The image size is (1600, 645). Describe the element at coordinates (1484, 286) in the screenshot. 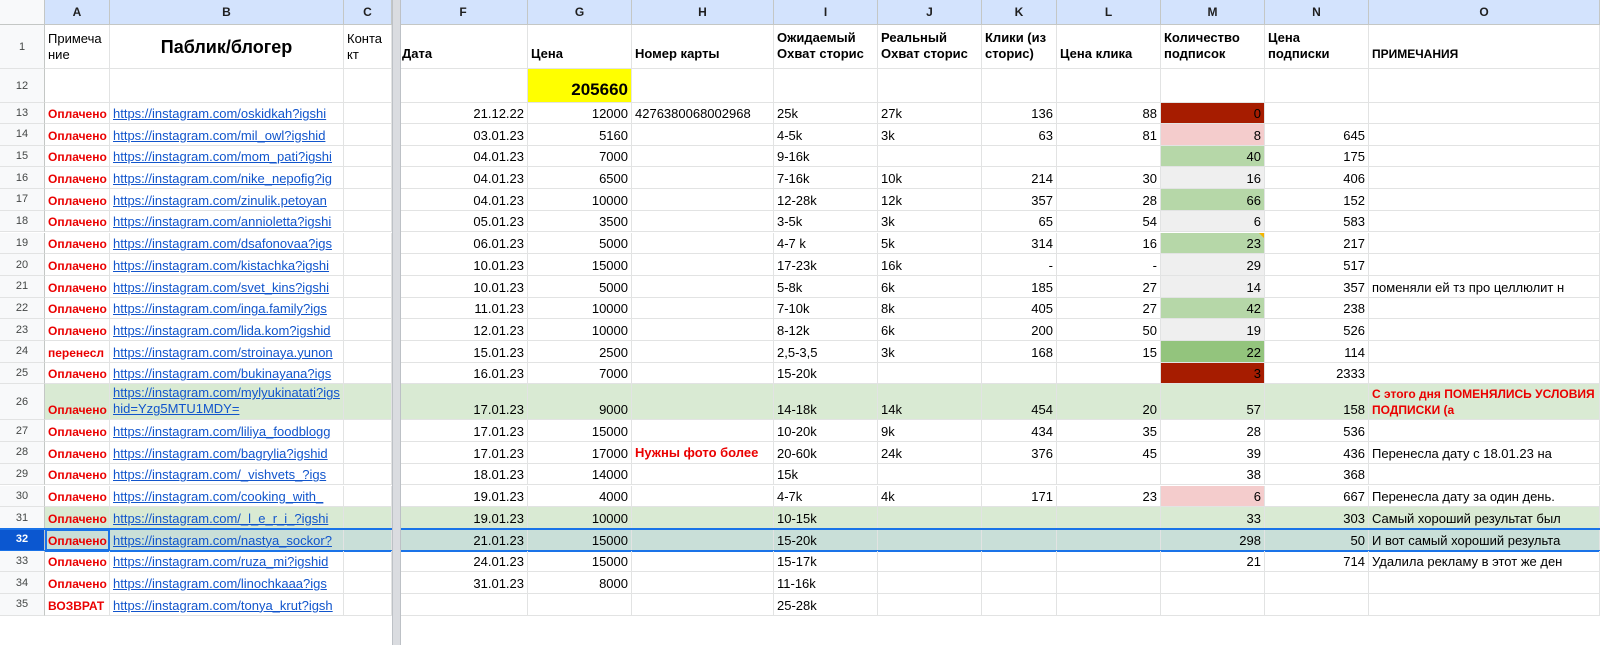

I see `remarks-cell: поменяли ей тз про целлюлит н` at that location.